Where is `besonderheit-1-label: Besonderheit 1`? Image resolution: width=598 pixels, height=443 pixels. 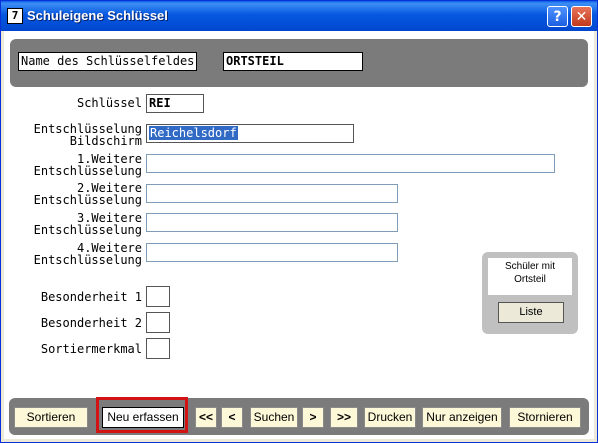
besonderheit-1-label: Besonderheit 1 is located at coordinates (91, 297).